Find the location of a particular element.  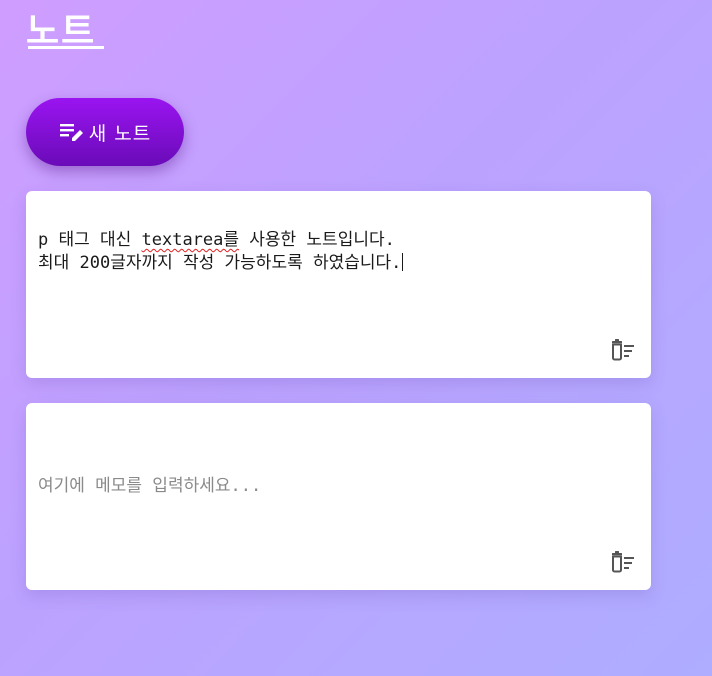

new-note-label: 새 노트 is located at coordinates (120, 133).